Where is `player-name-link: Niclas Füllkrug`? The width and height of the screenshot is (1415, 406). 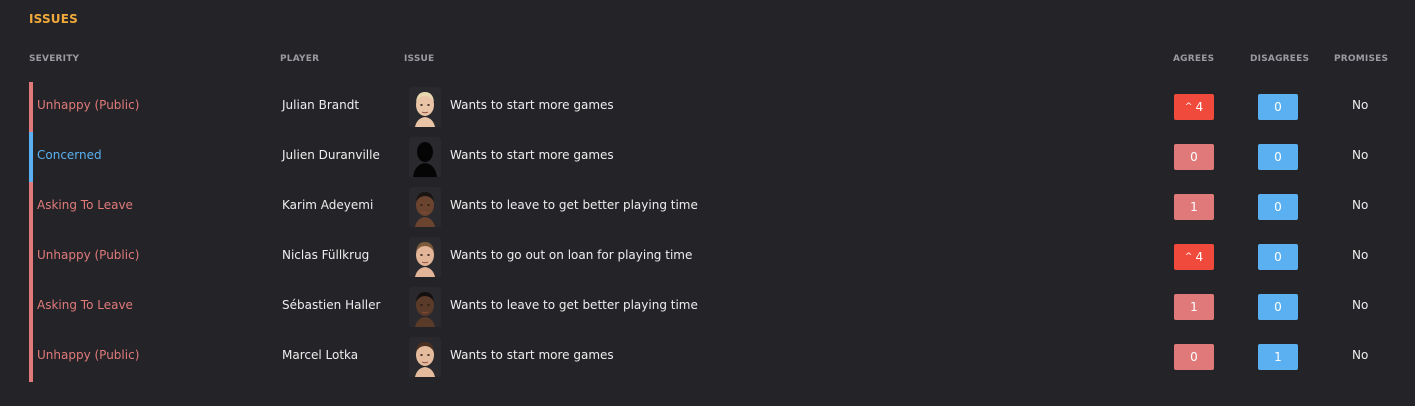 player-name-link: Niclas Füllkrug is located at coordinates (325, 255).